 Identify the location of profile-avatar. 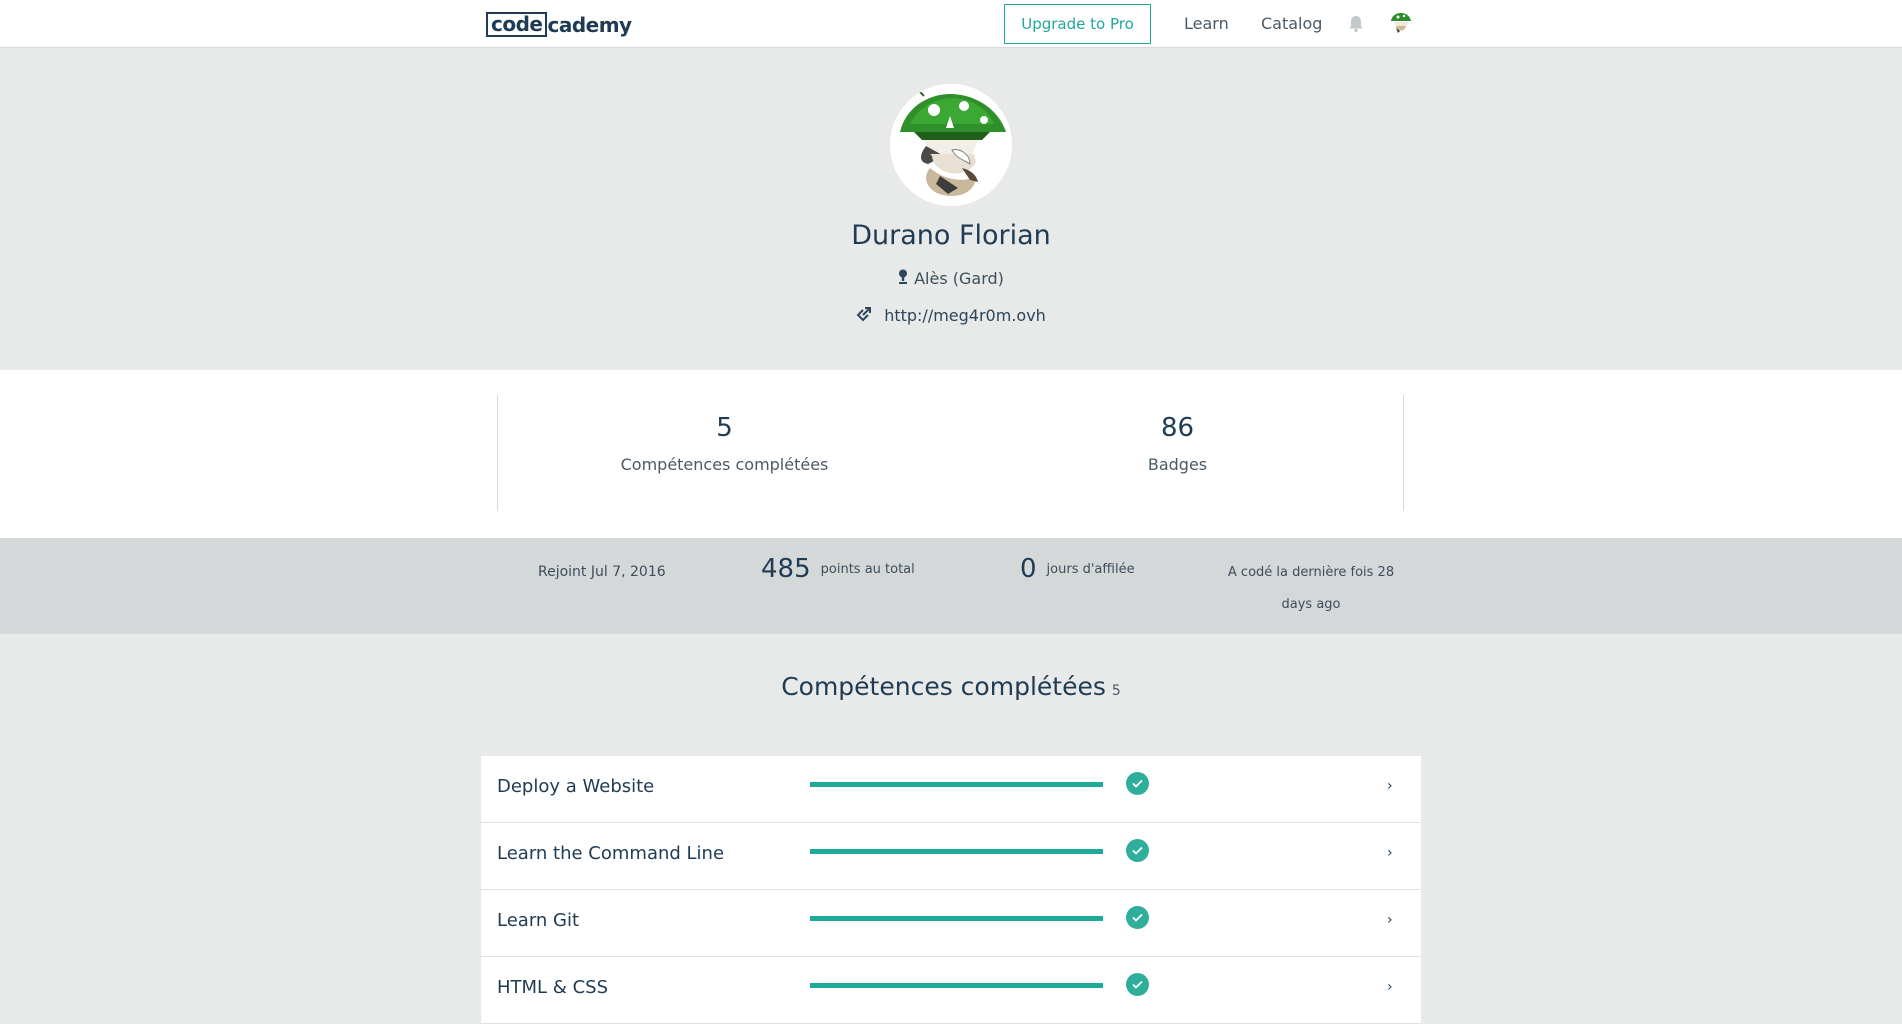
(951, 145).